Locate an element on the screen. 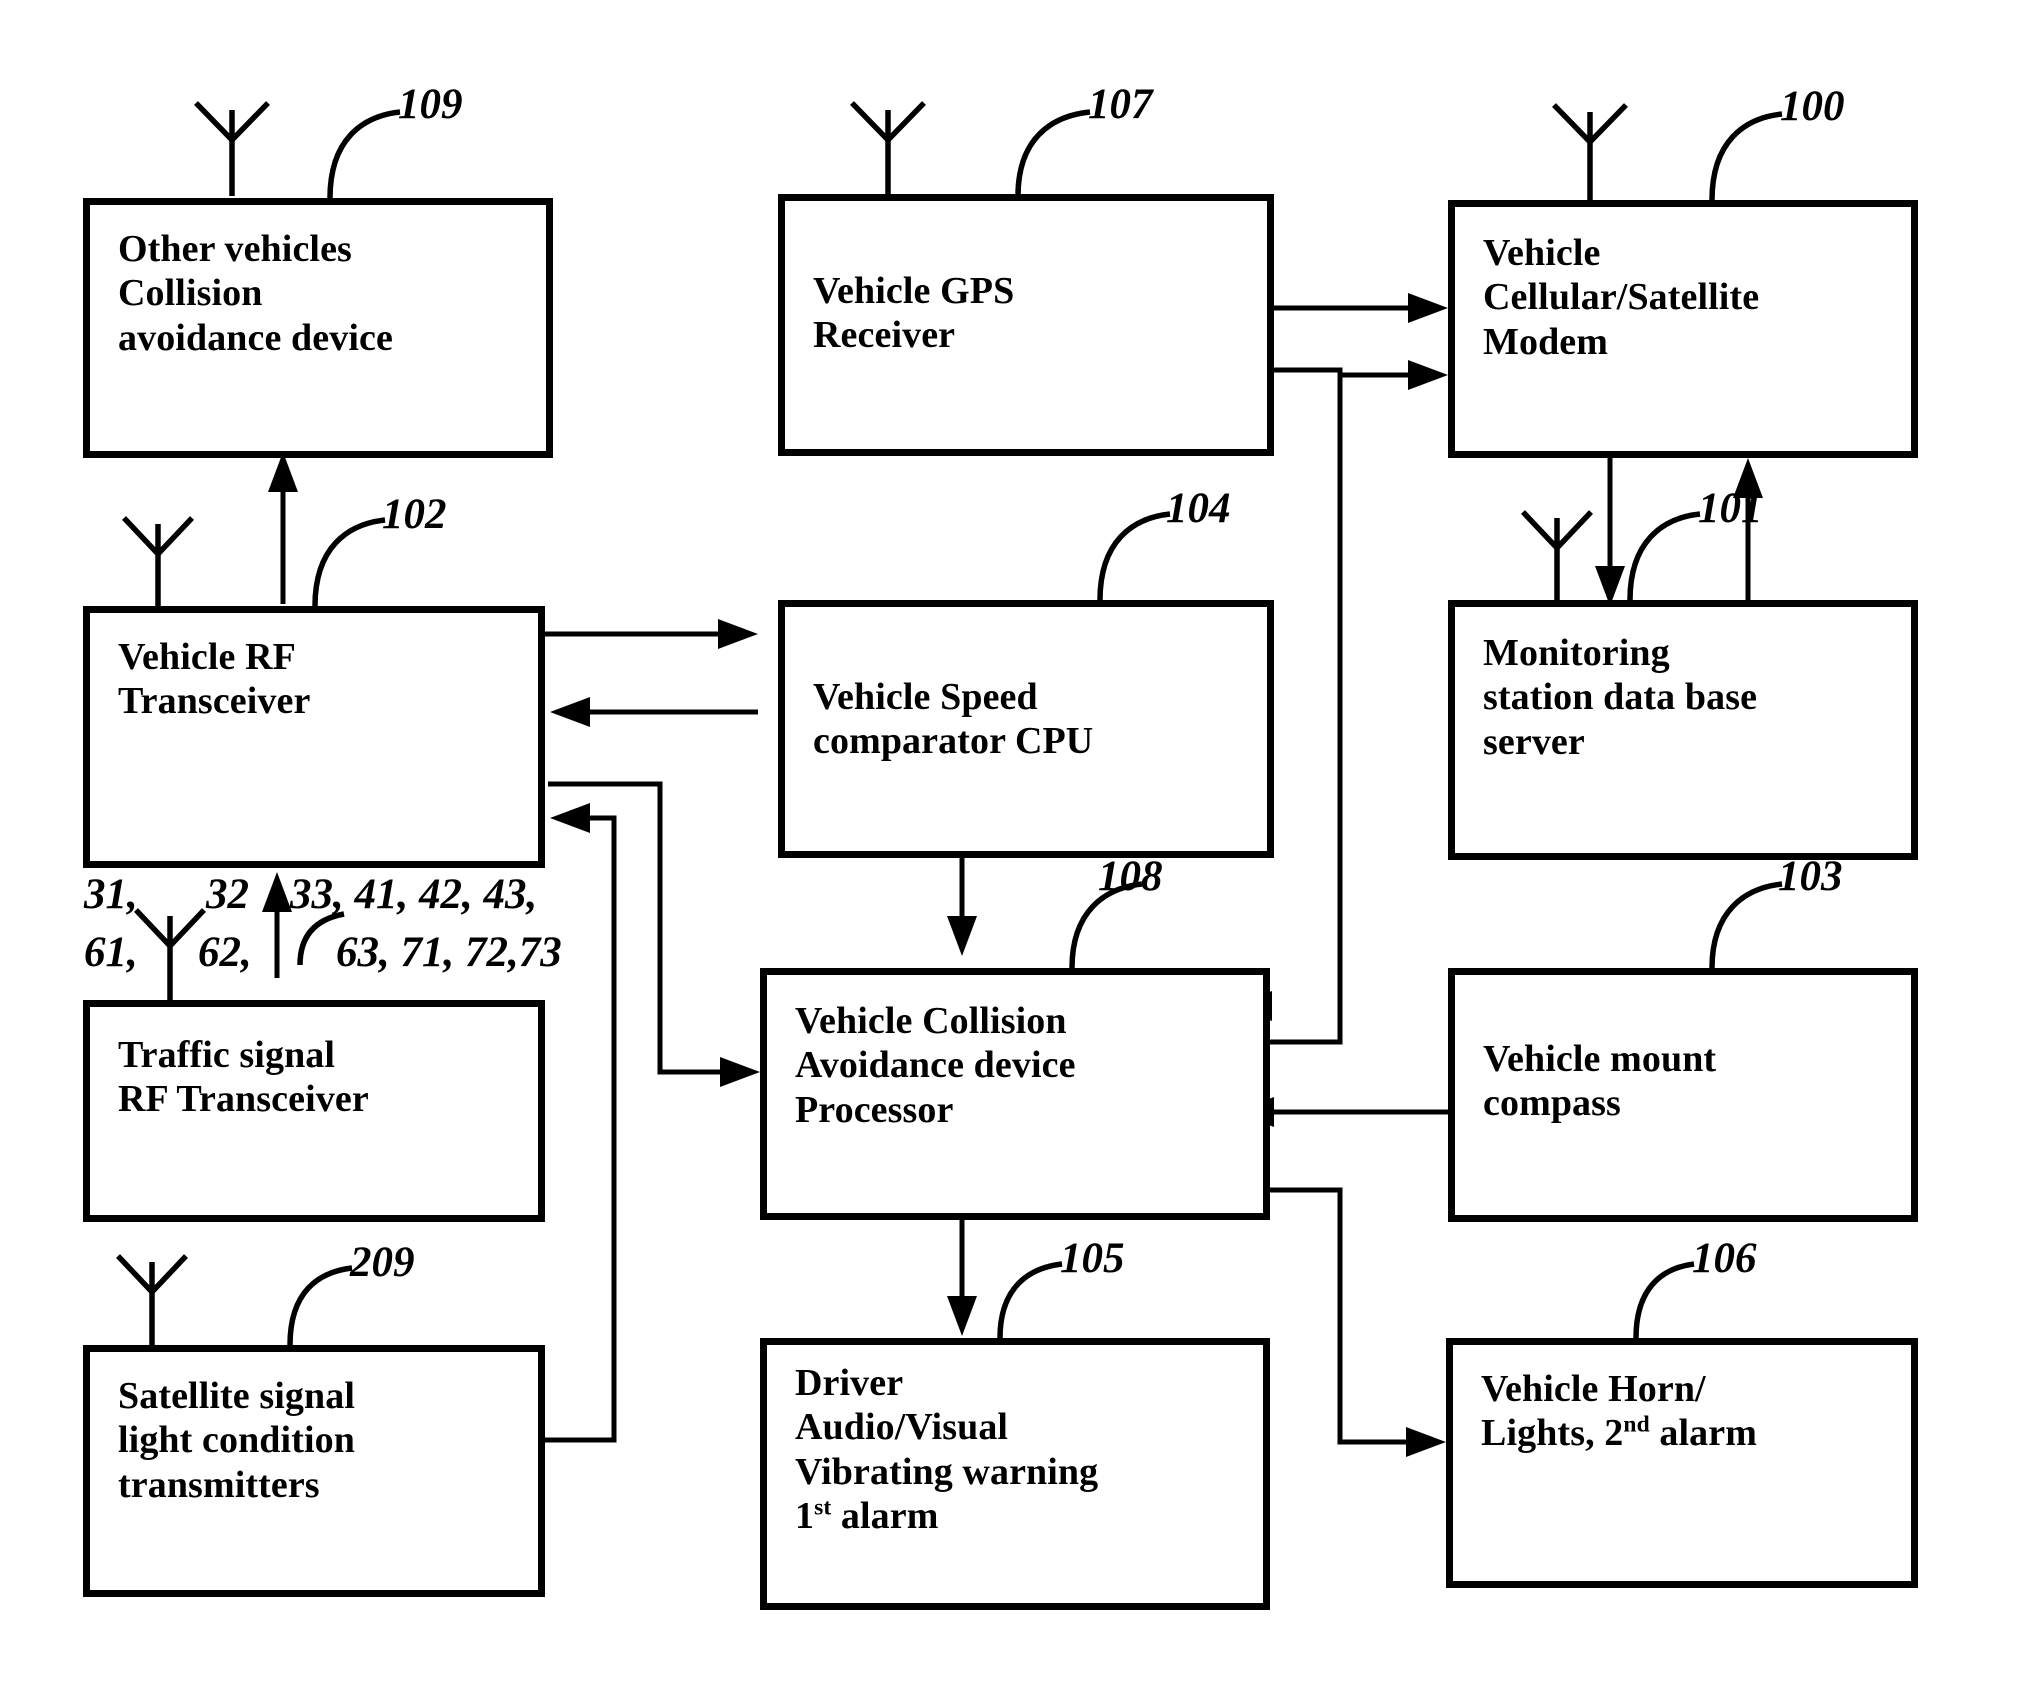  driver-warning-line-1: Driver is located at coordinates (849, 1383).